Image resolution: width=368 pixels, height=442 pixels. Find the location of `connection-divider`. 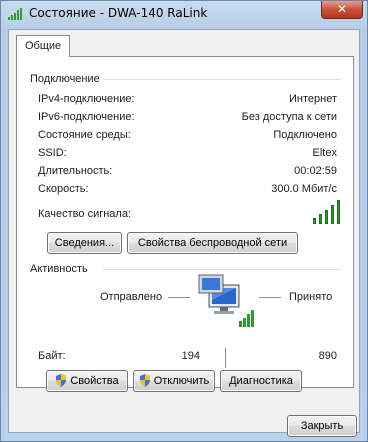

connection-divider is located at coordinates (222, 79).